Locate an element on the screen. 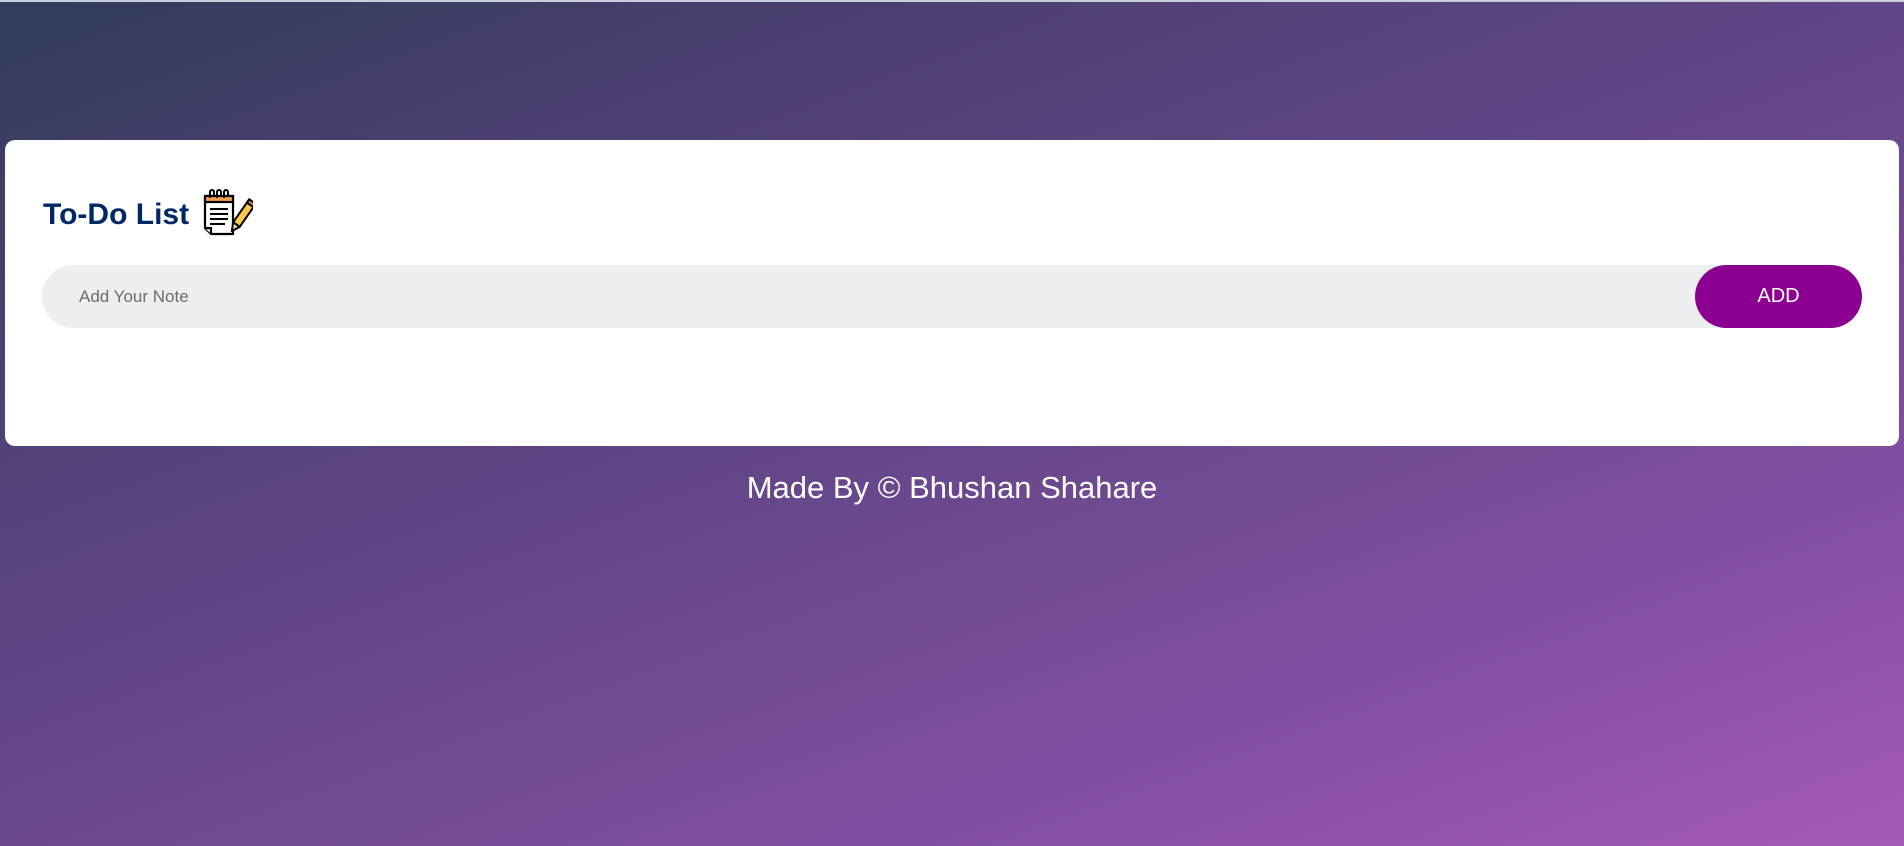  add-button: ADD is located at coordinates (1778, 296).